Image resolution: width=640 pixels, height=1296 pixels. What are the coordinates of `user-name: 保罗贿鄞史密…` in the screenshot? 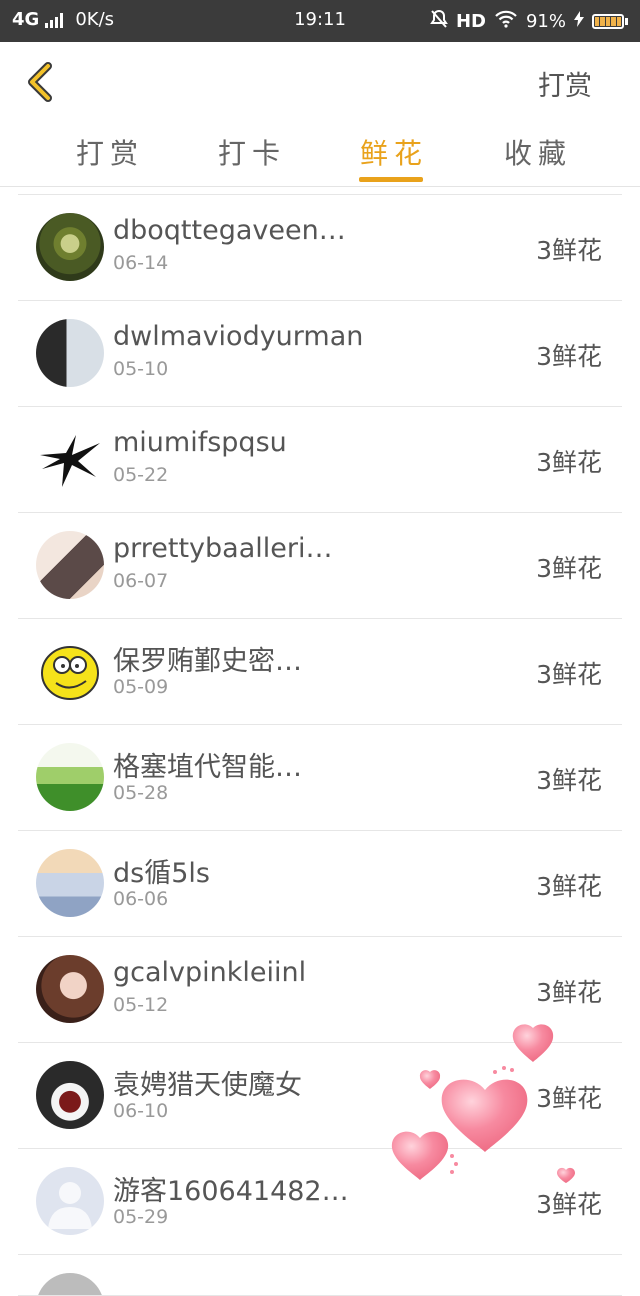 It's located at (207, 661).